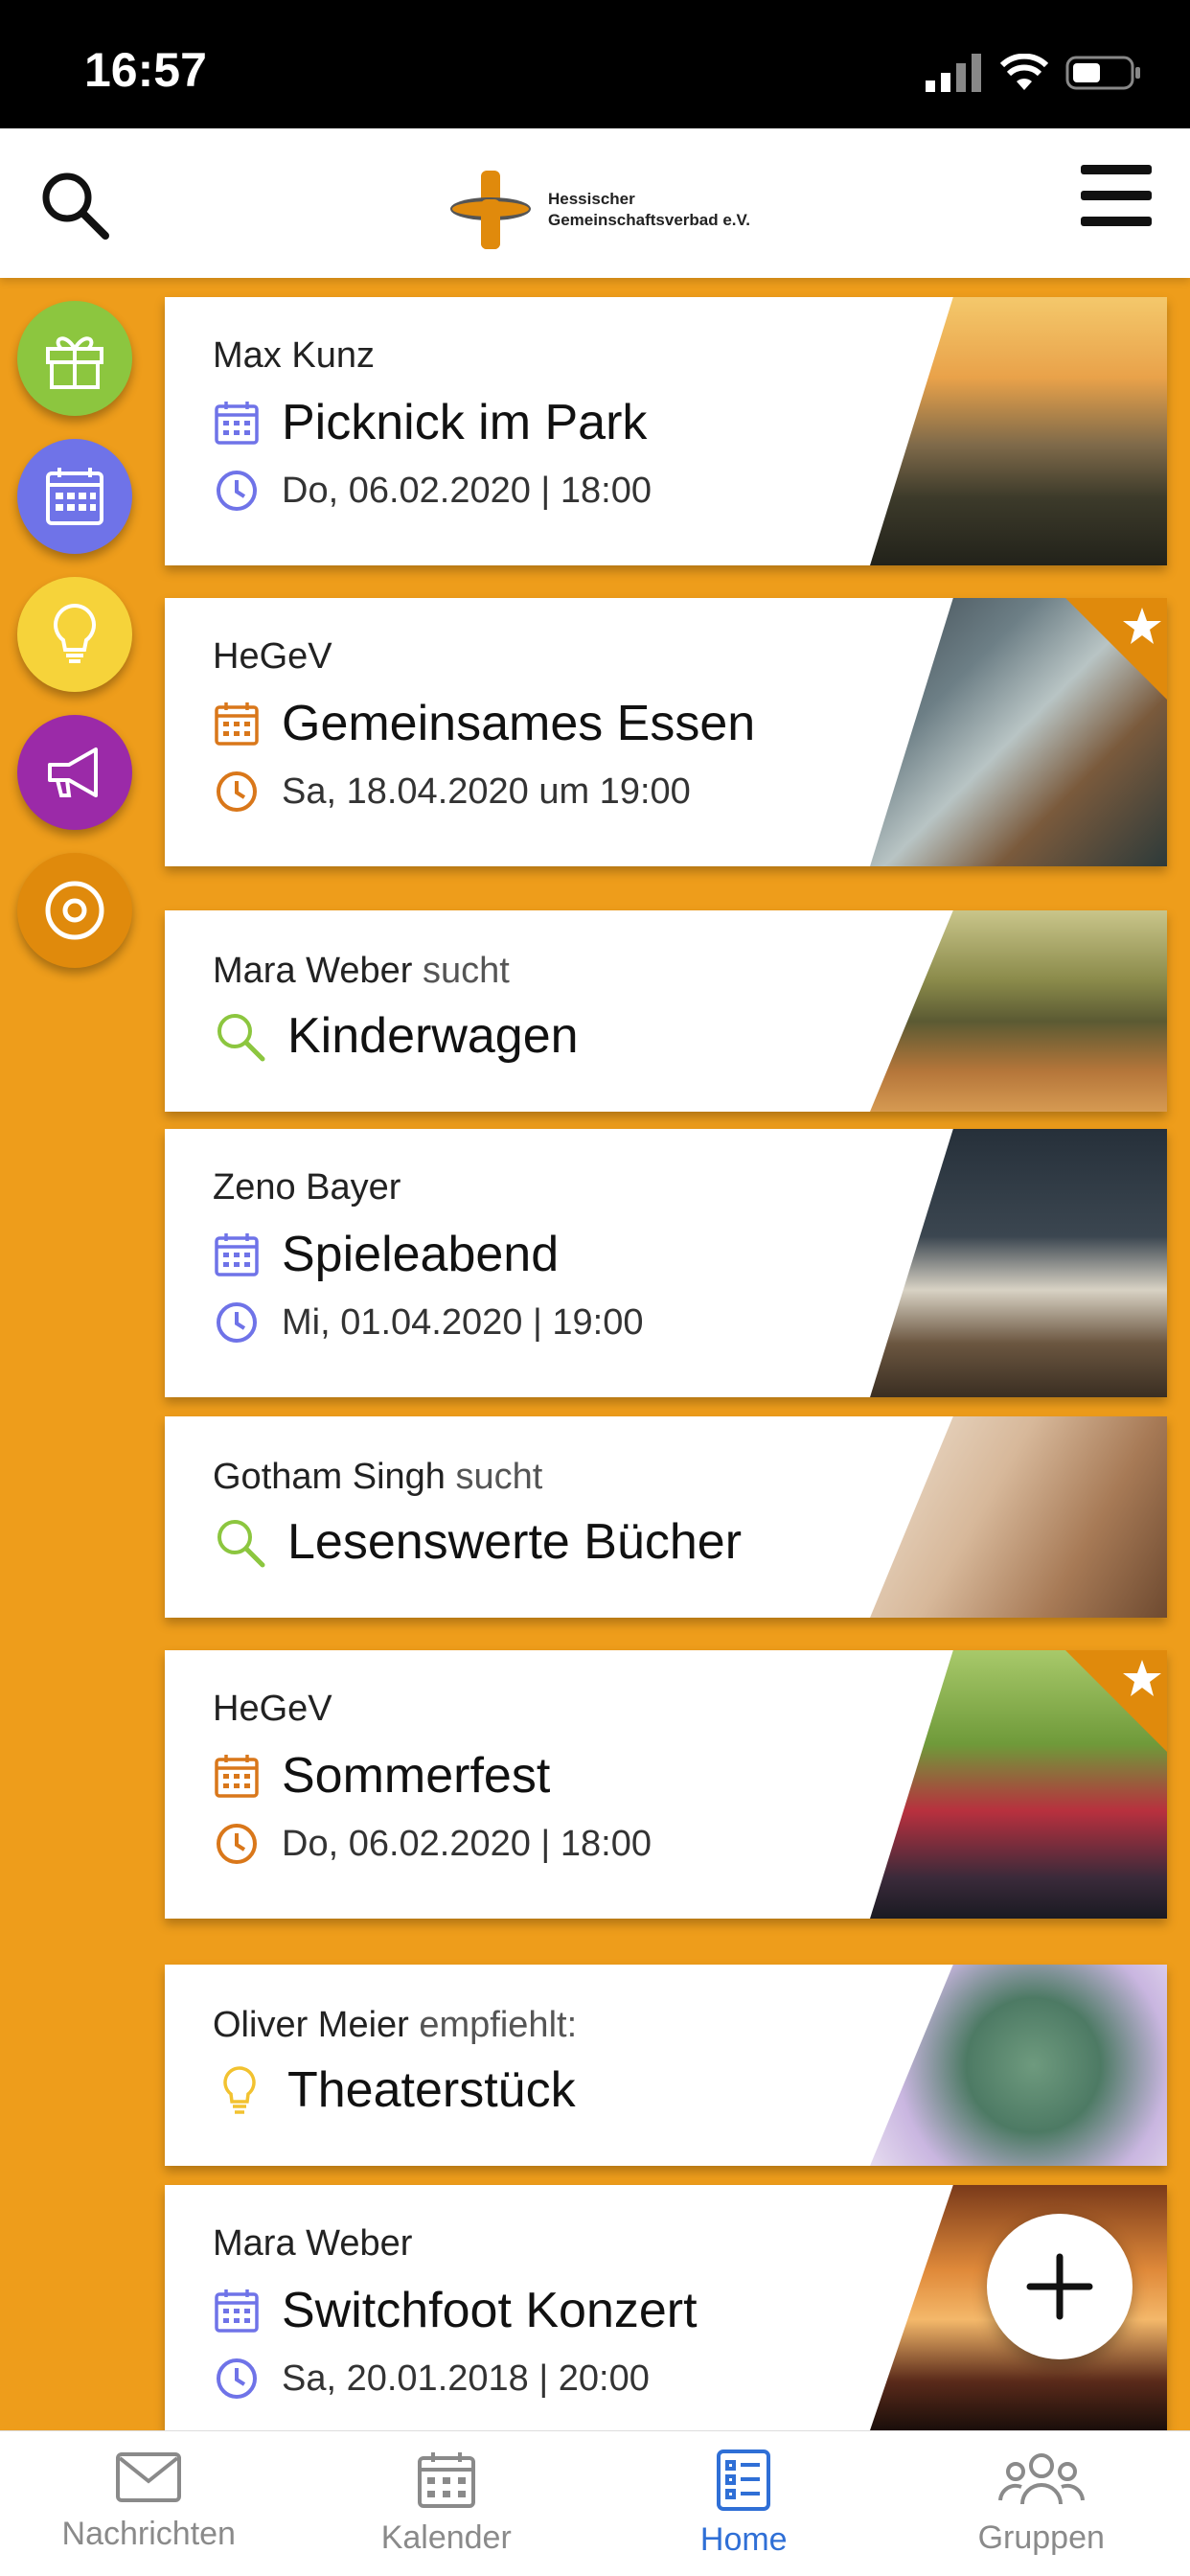 The height and width of the screenshot is (2576, 1190). Describe the element at coordinates (1041, 2479) in the screenshot. I see `group-icon` at that location.